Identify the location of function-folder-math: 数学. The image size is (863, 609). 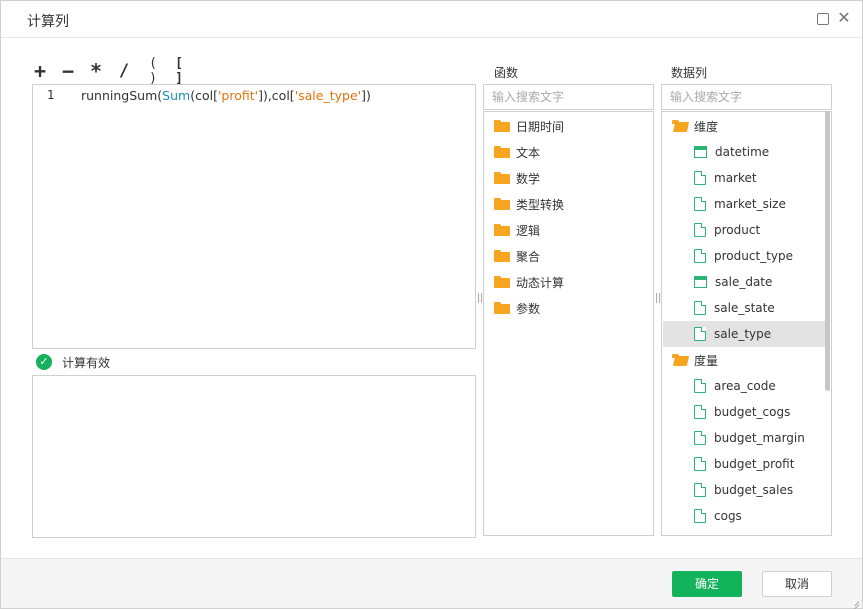
(517, 178).